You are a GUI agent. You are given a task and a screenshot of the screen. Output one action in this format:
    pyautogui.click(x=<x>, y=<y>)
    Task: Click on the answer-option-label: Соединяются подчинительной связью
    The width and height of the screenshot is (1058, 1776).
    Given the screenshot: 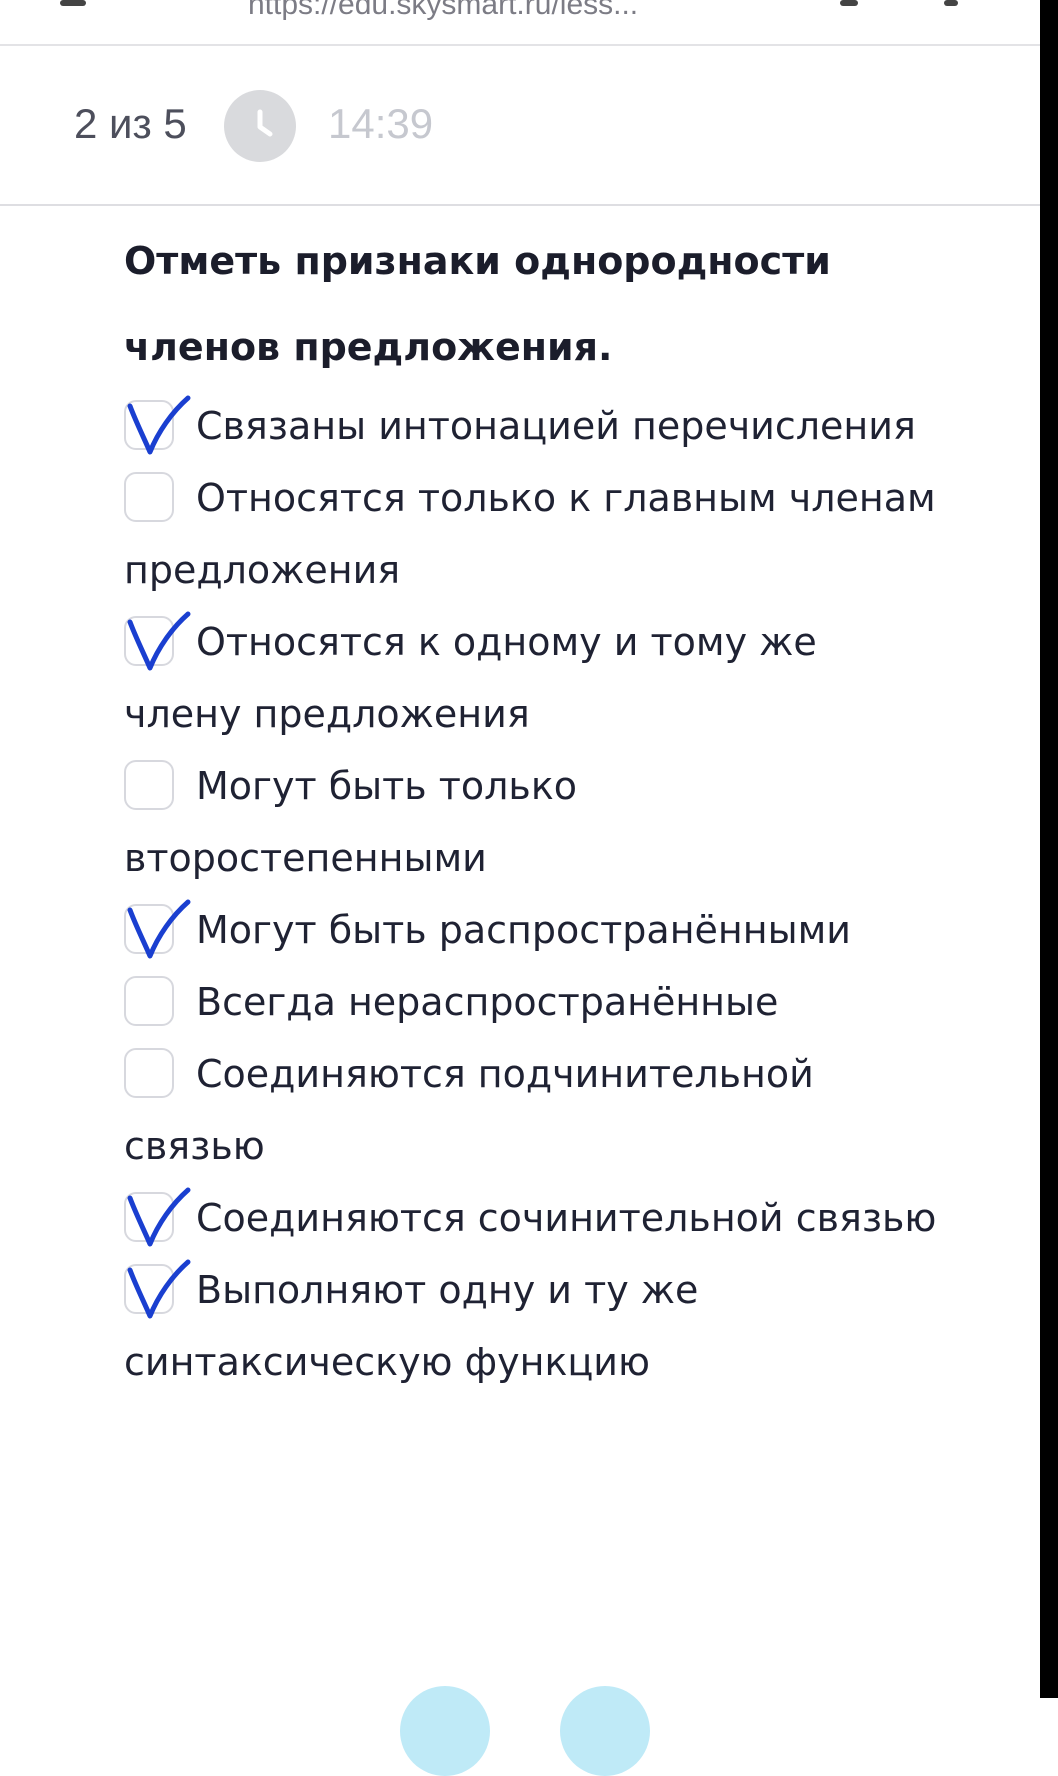 What is the action you would take?
    pyautogui.click(x=469, y=1110)
    